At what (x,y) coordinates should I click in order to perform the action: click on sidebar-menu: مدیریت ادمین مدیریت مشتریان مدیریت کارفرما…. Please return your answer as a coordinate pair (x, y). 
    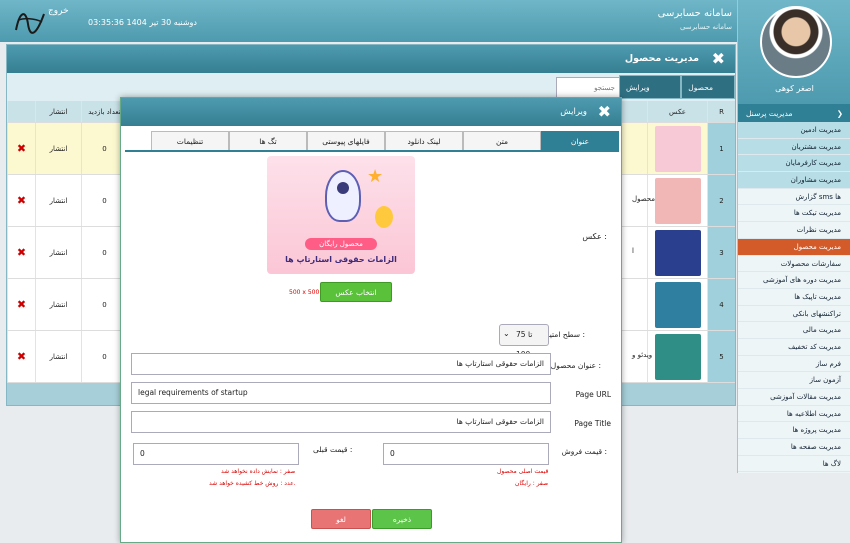
    Looking at the image, I should click on (794, 297).